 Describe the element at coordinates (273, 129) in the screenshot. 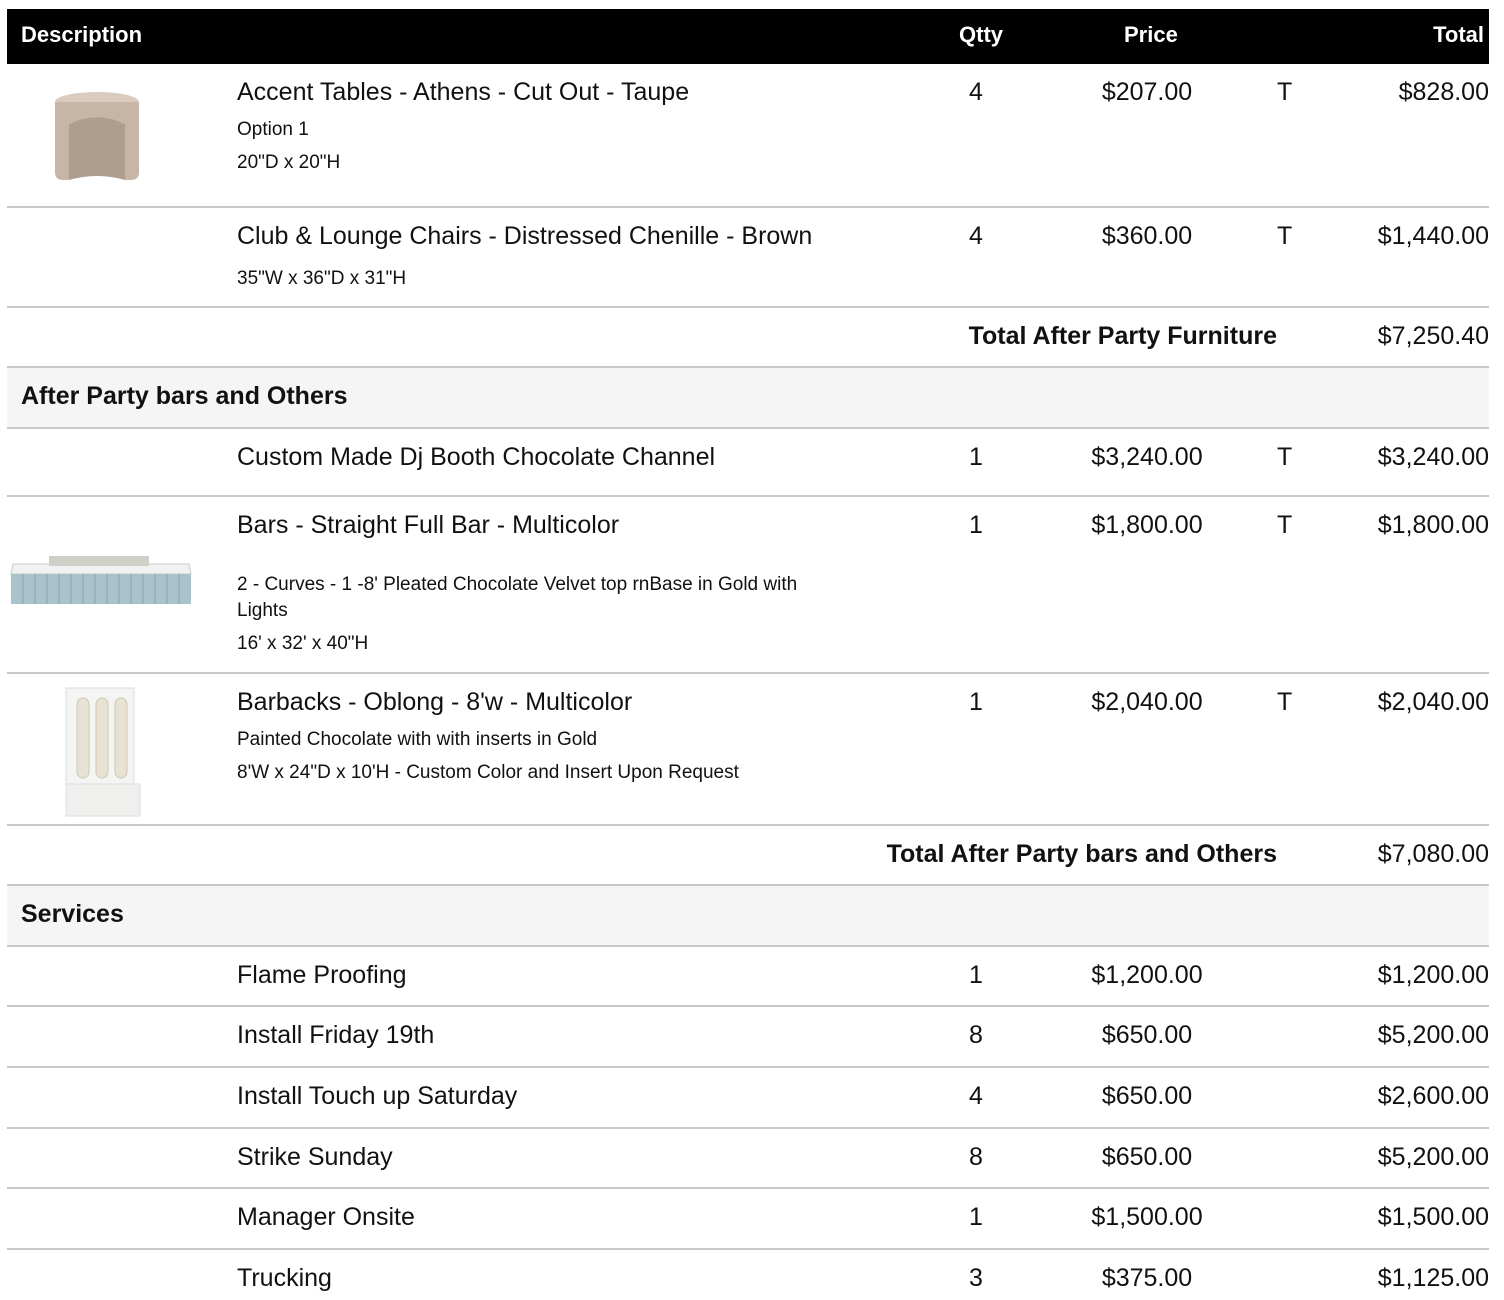

I see `item-option: Option 1` at that location.